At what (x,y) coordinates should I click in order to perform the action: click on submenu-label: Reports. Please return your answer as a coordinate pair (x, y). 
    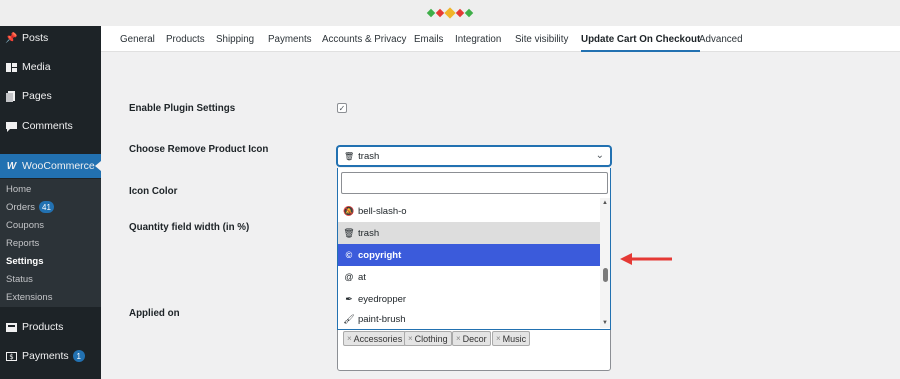
    Looking at the image, I should click on (23, 243).